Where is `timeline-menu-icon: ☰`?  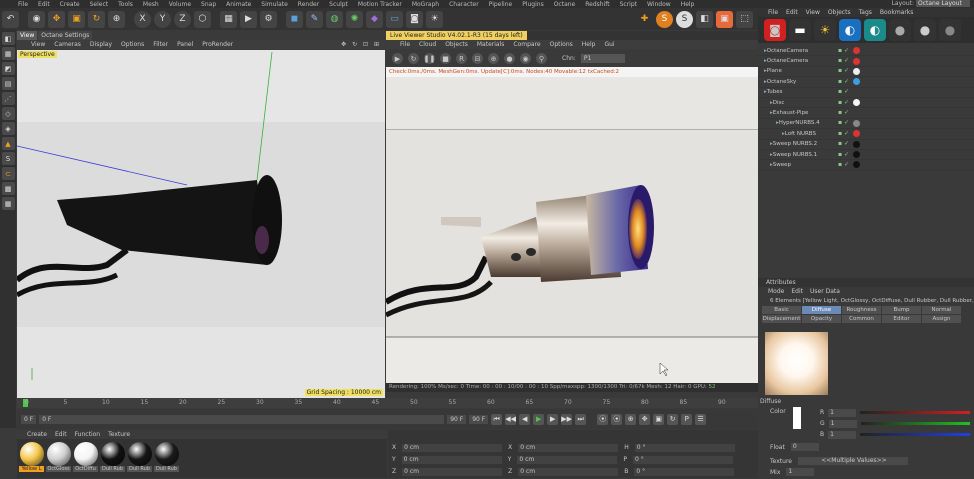
timeline-menu-icon: ☰ is located at coordinates (701, 419).